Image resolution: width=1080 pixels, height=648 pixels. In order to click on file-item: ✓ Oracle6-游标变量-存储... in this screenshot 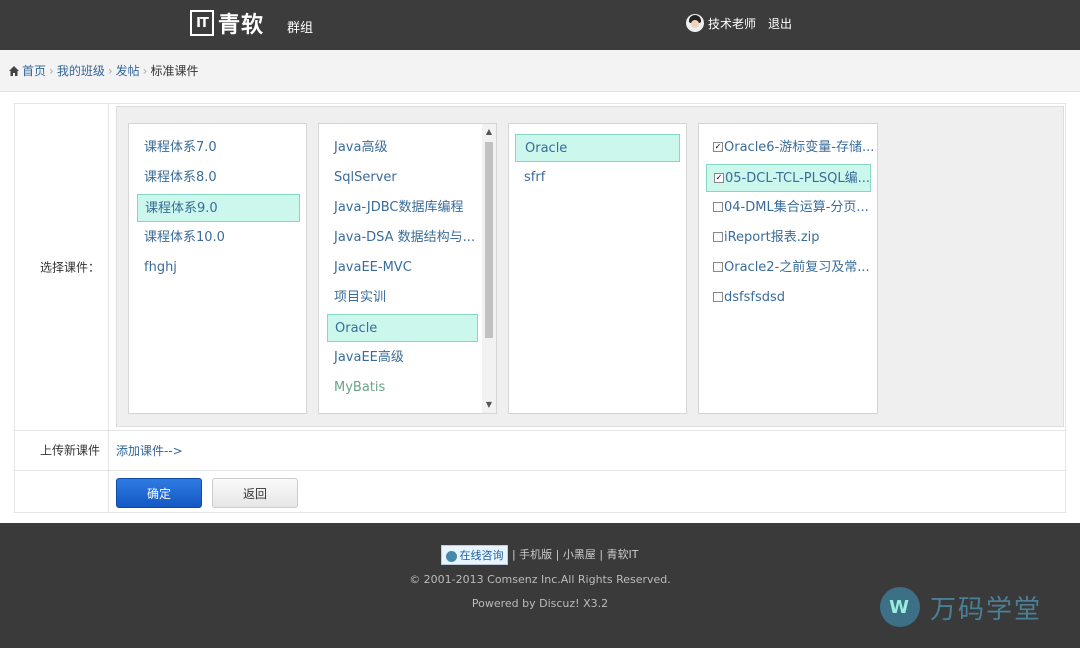, I will do `click(792, 148)`.